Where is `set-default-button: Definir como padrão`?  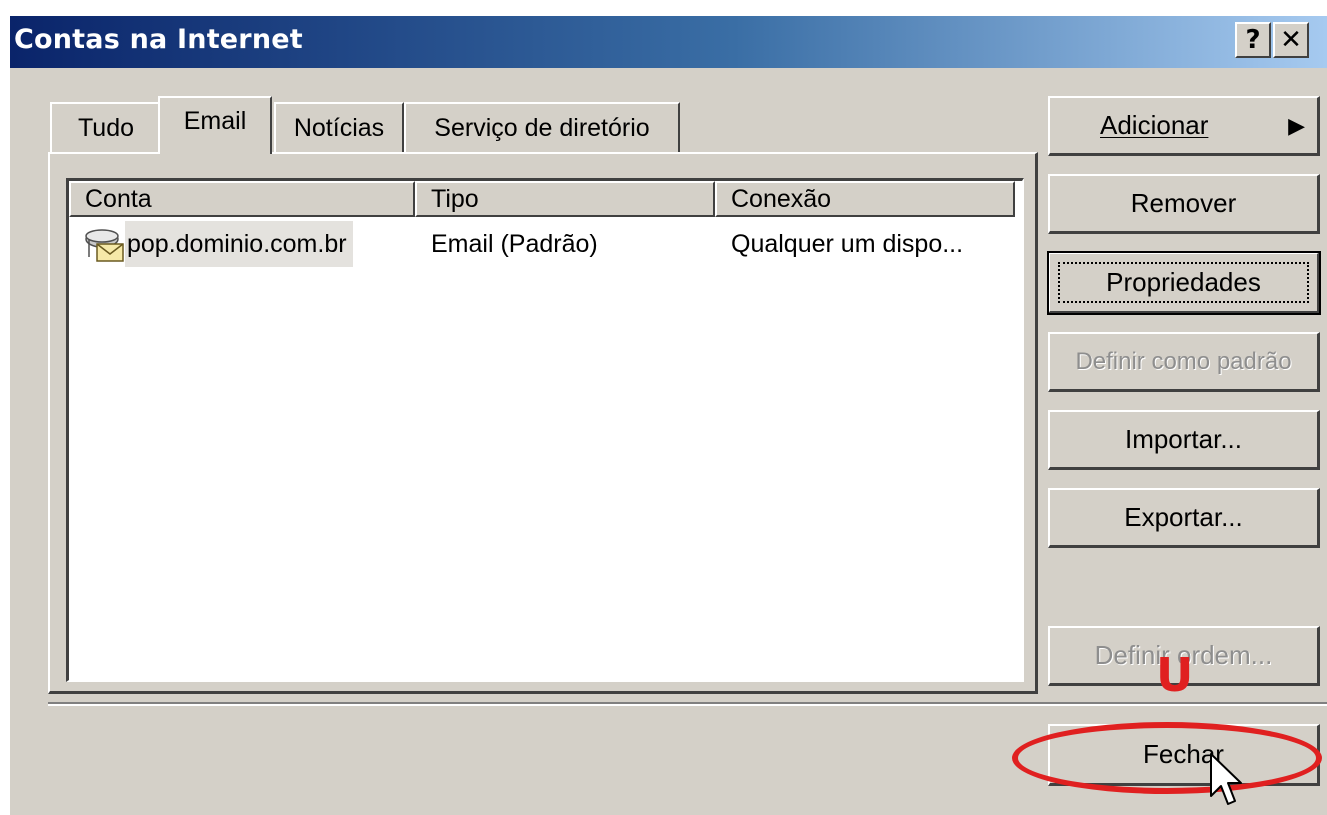 set-default-button: Definir como padrão is located at coordinates (1184, 362).